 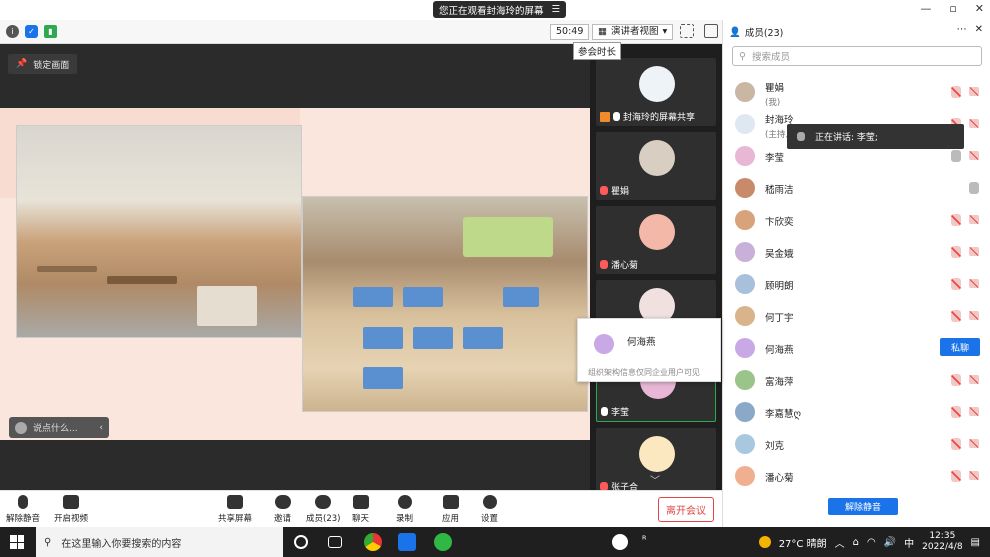 What do you see at coordinates (556, 9) in the screenshot?
I see `menu-icon: ☰` at bounding box center [556, 9].